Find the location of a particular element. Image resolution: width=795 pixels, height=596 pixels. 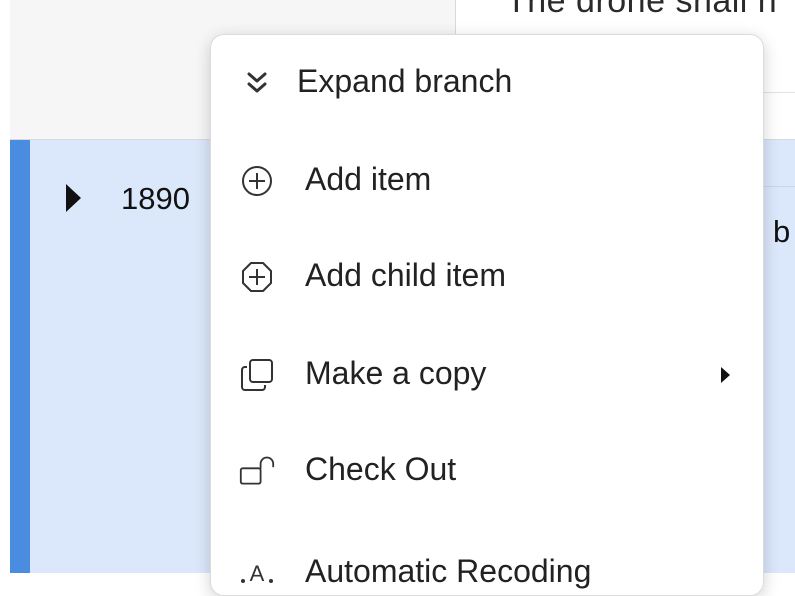

row-text-fragment: b is located at coordinates (782, 231).